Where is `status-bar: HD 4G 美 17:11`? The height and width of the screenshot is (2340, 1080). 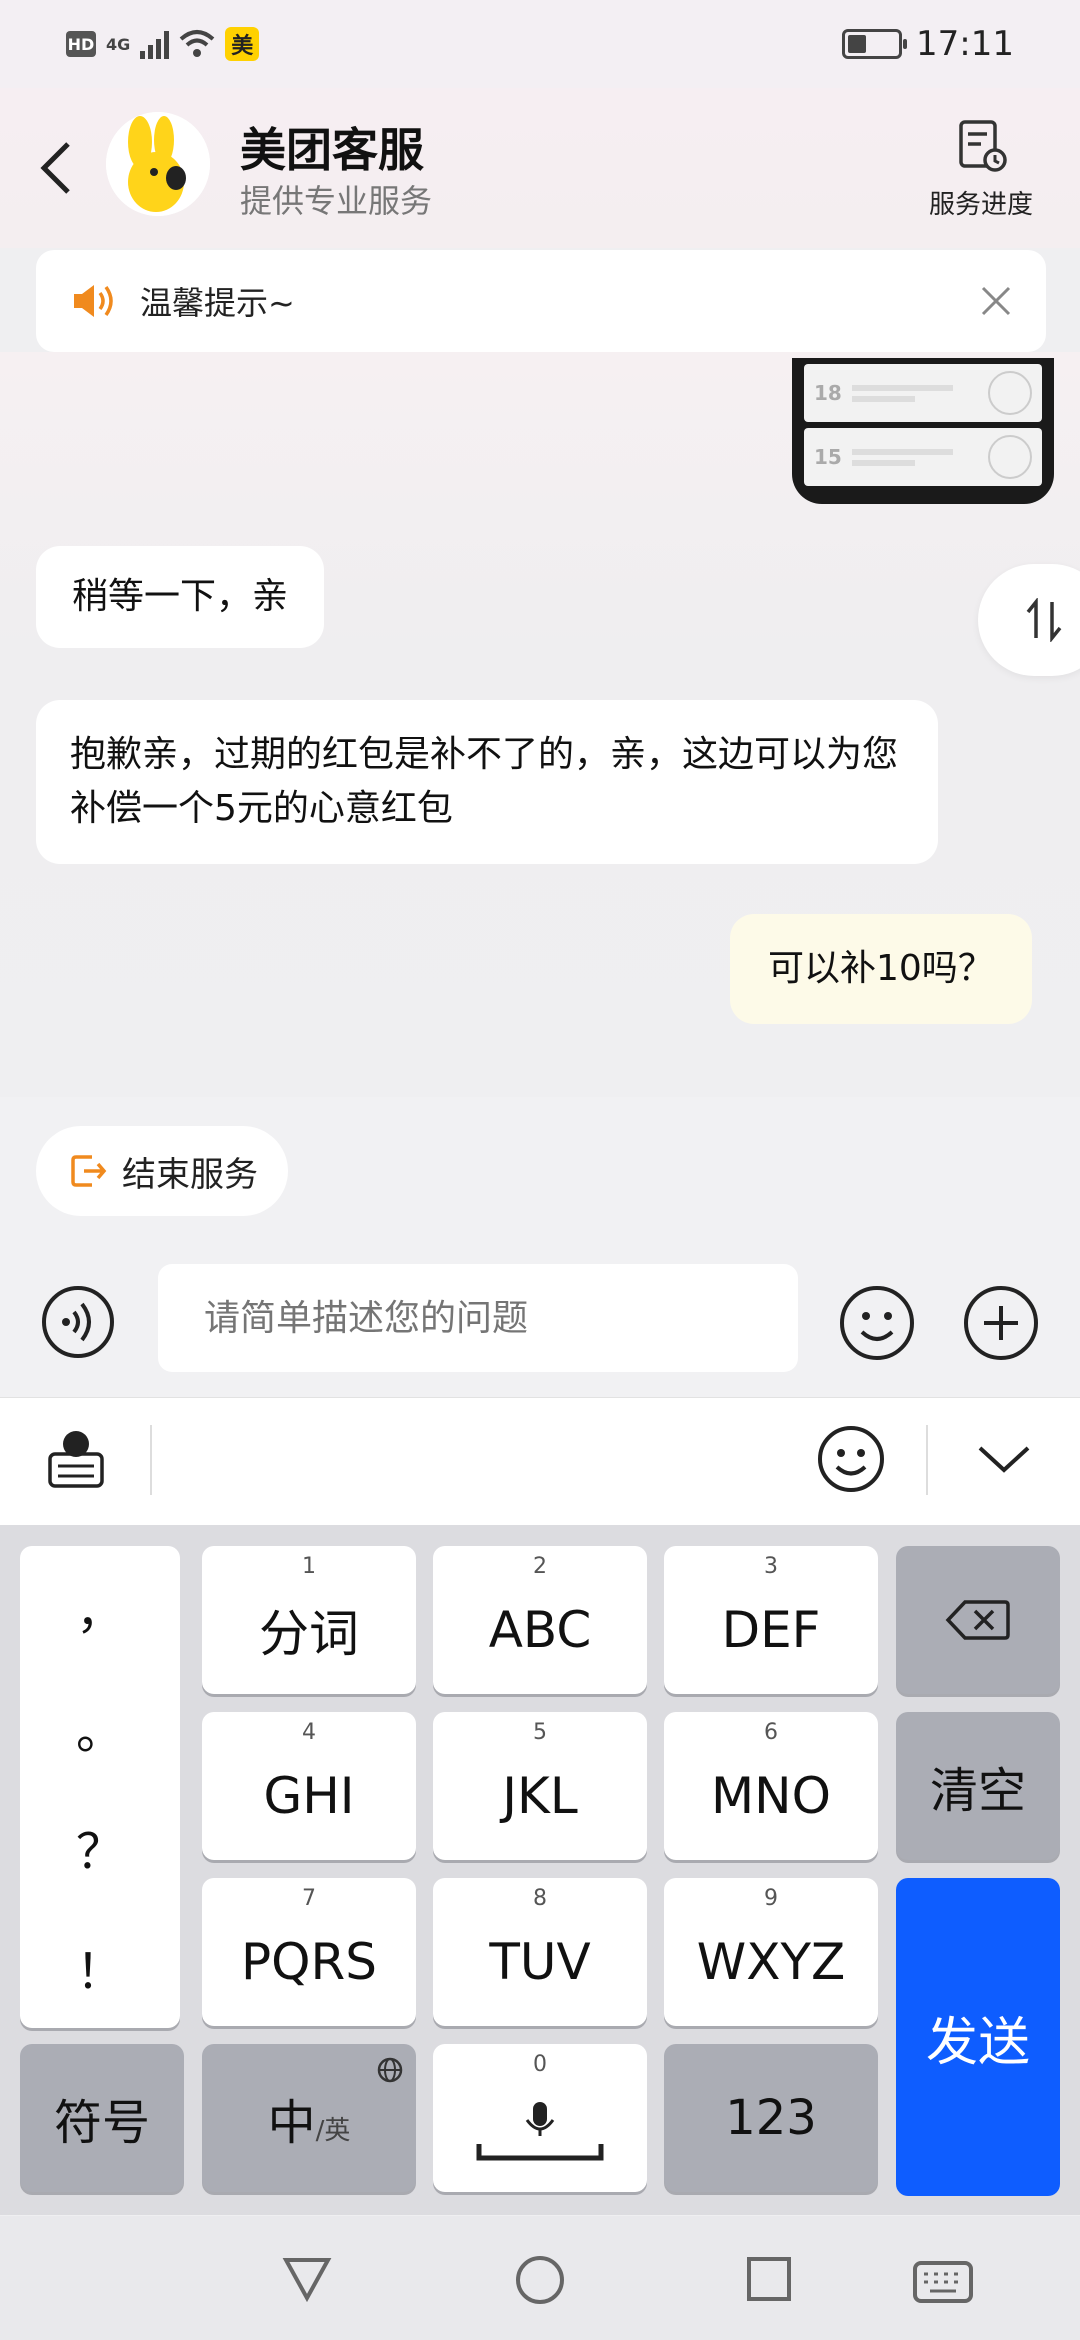 status-bar: HD 4G 美 17:11 is located at coordinates (540, 44).